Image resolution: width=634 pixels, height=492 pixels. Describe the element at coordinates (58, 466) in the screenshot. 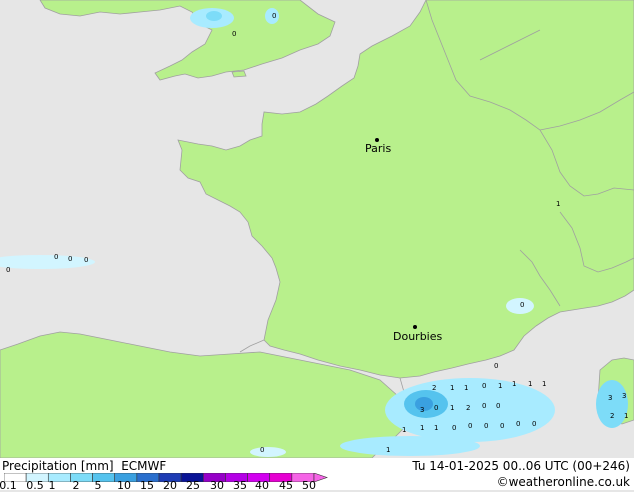

I see `legend-variable: Precipitation [mm]` at that location.